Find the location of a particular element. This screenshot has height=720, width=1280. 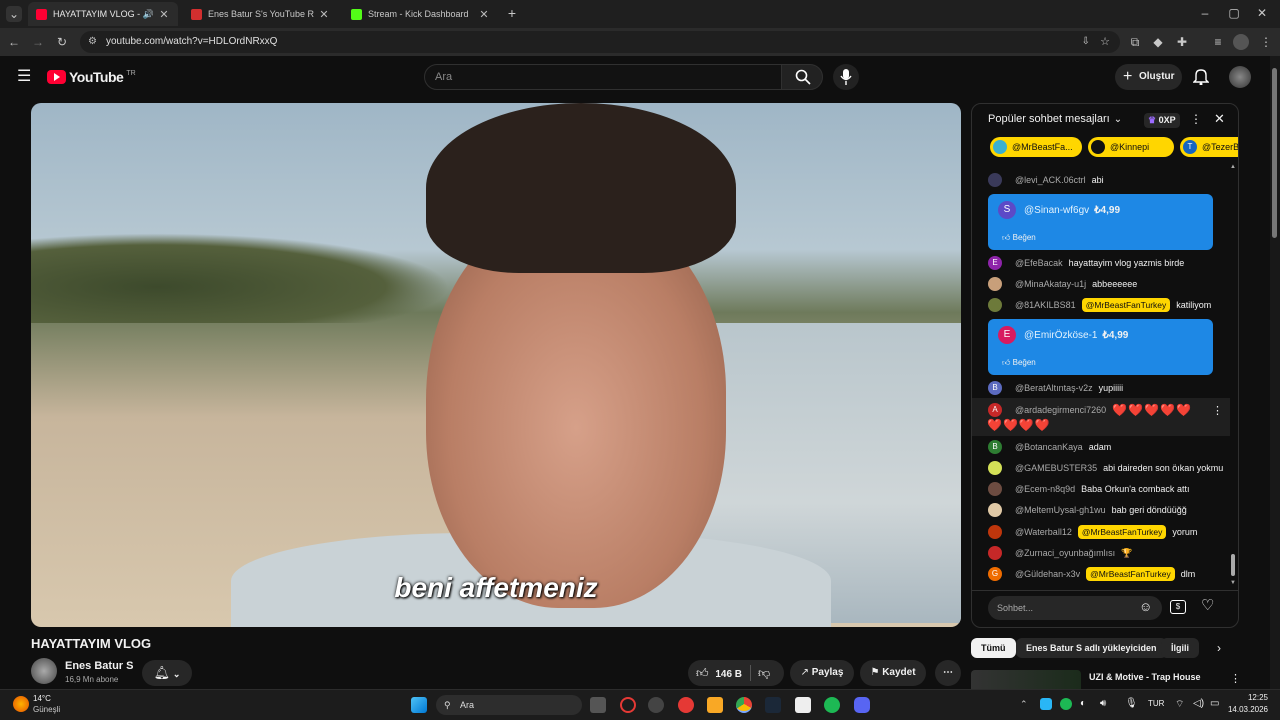

audio-icon: 🔊 is located at coordinates (148, 14).